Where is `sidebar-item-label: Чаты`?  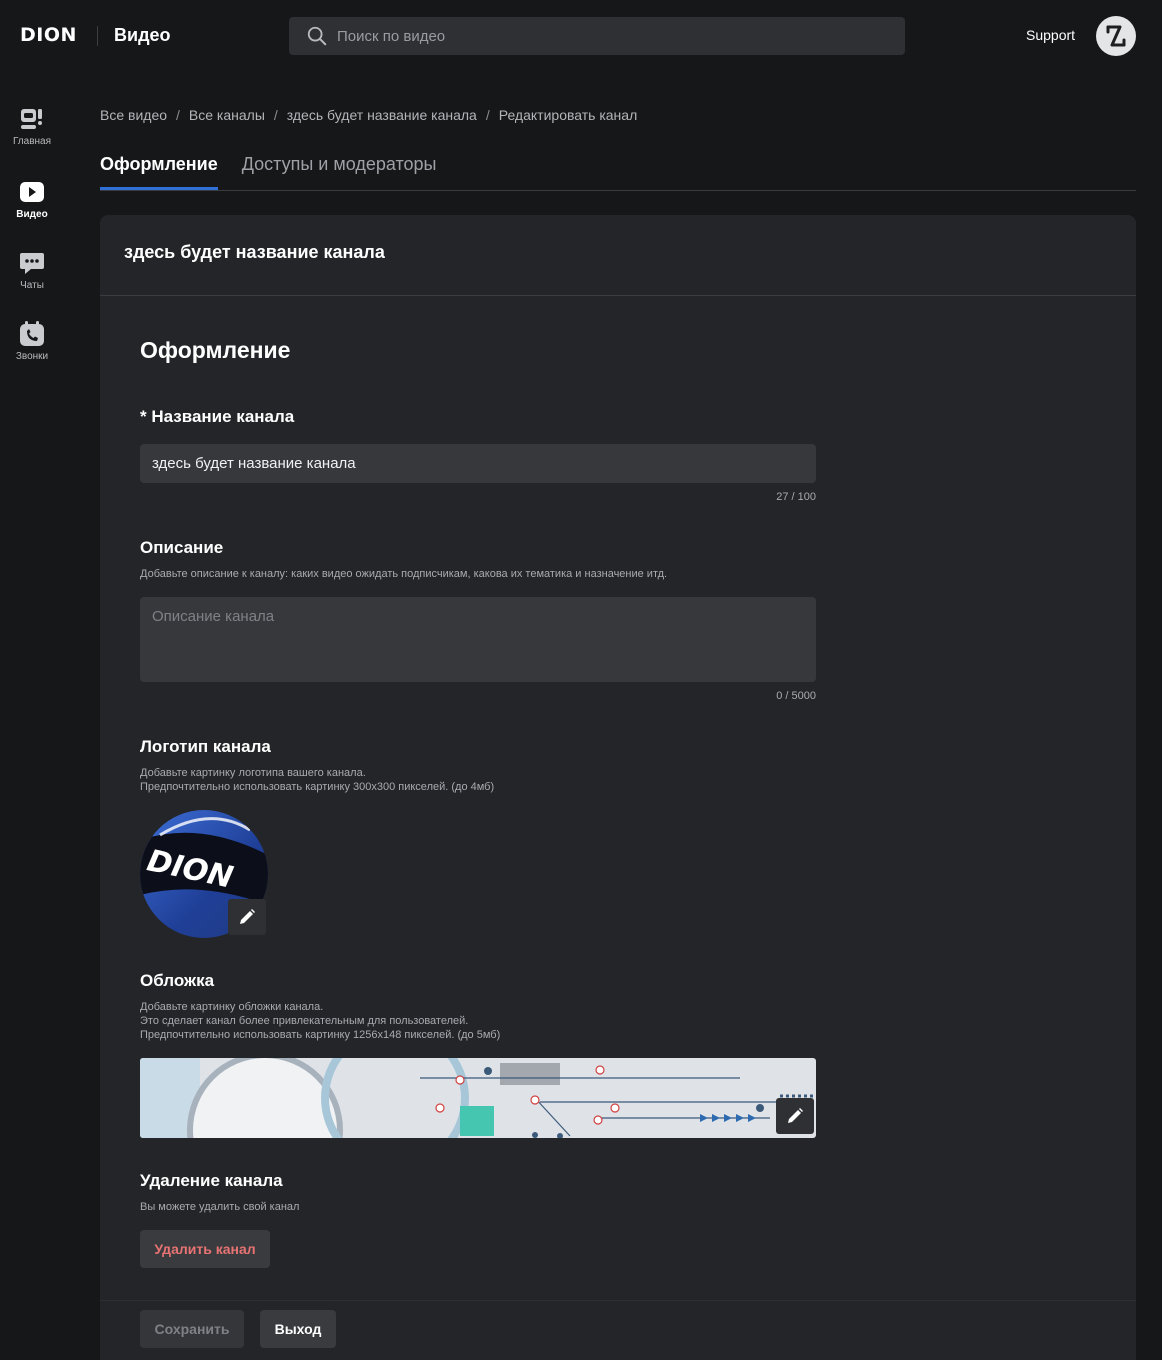 sidebar-item-label: Чаты is located at coordinates (32, 285).